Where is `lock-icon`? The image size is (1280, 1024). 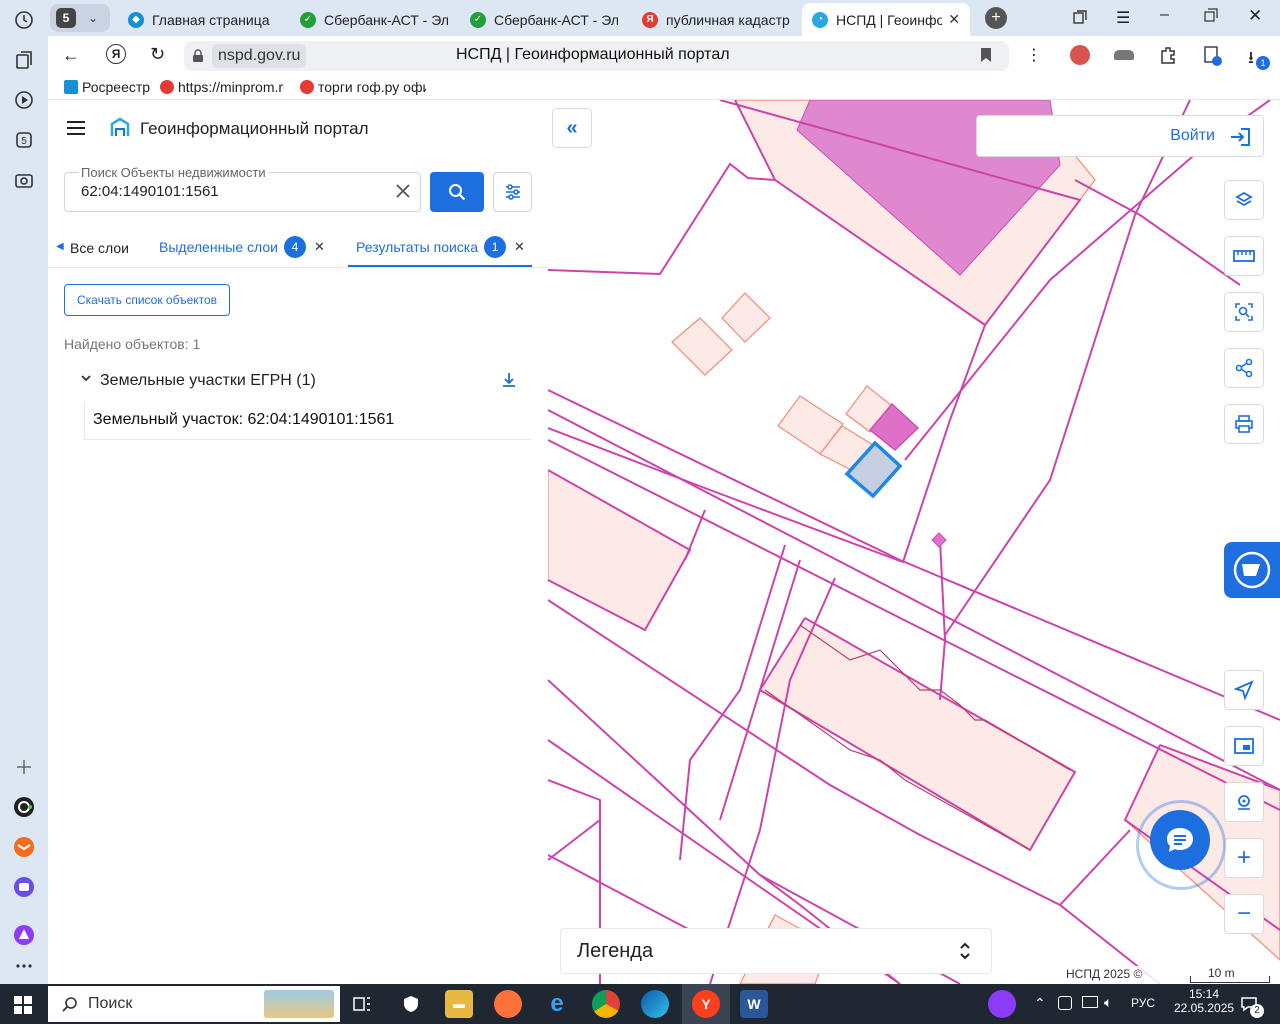 lock-icon is located at coordinates (198, 57).